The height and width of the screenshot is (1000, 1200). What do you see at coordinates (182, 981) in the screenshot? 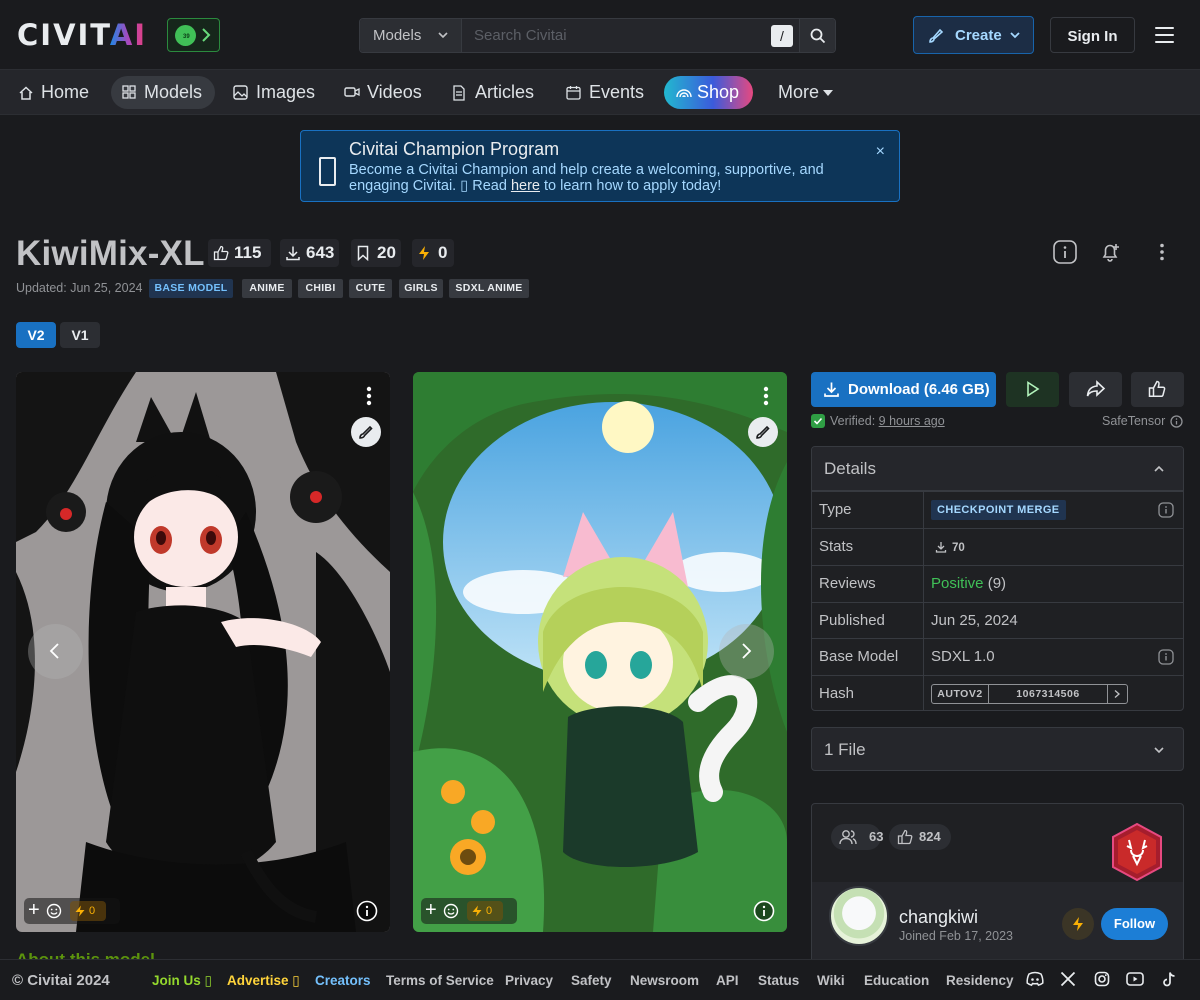
I see `footer-link-join-us: Join Us ▯` at bounding box center [182, 981].